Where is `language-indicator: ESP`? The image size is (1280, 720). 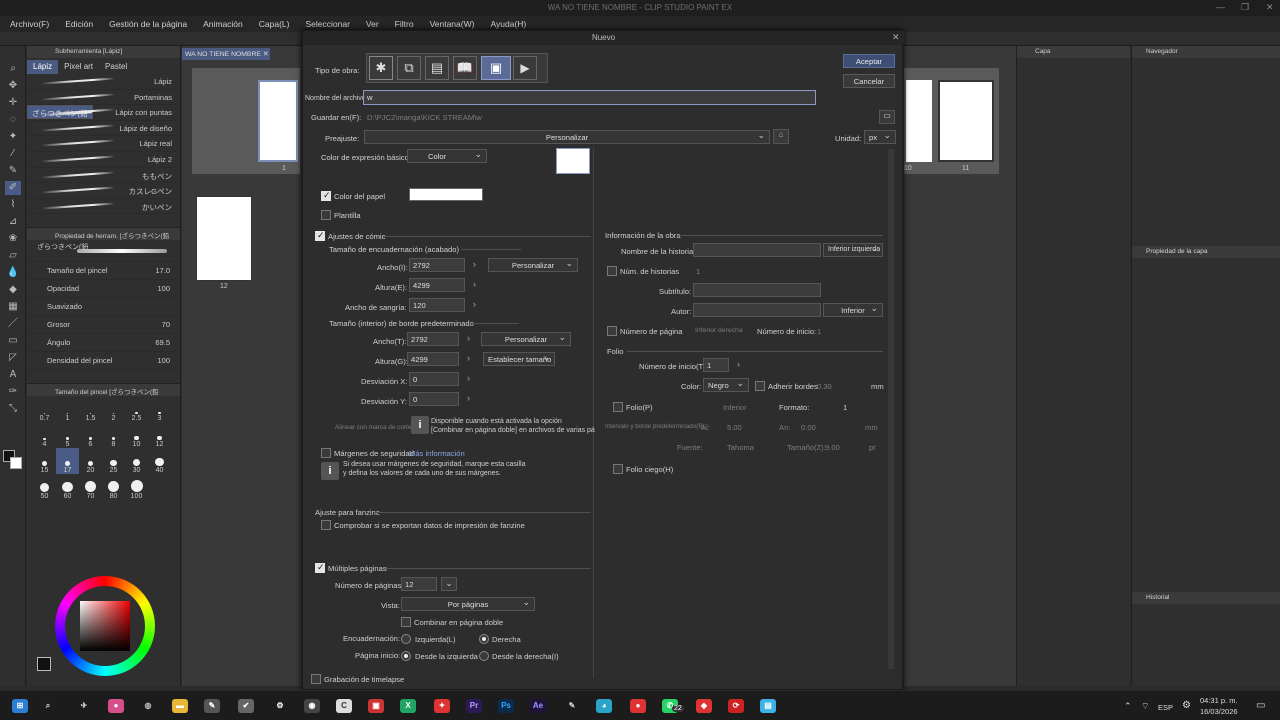 language-indicator: ESP is located at coordinates (1165, 707).